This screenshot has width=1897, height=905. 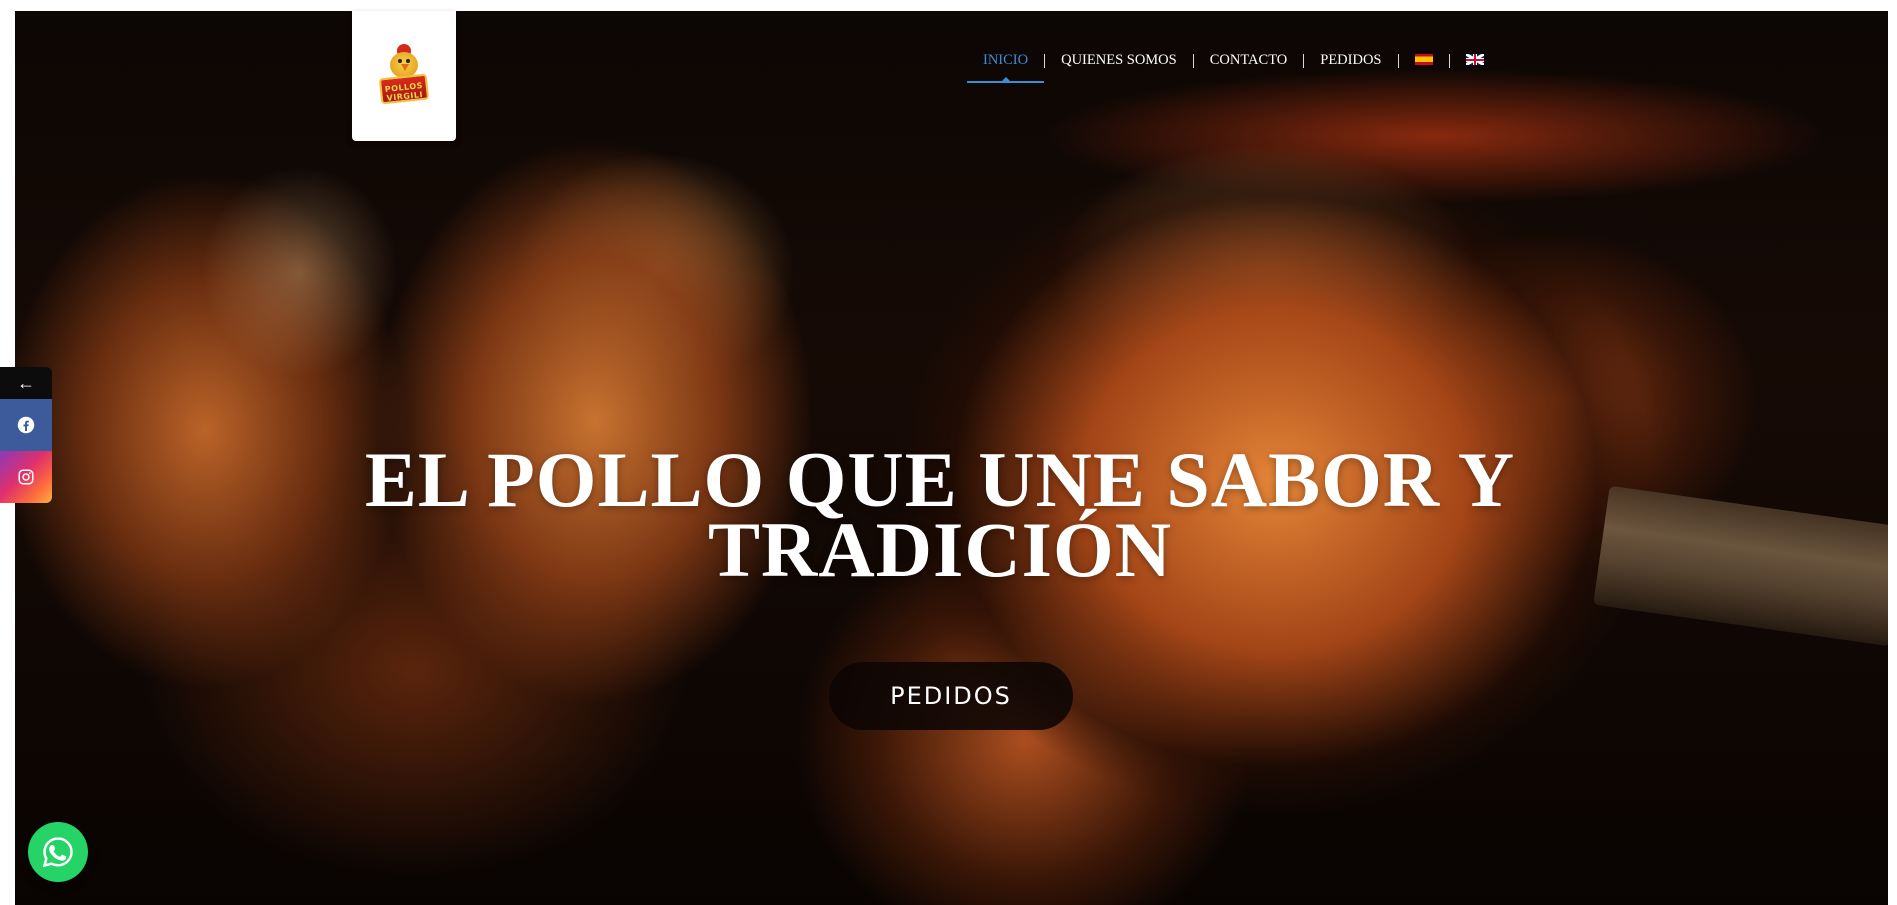 I want to click on nav-item-quienes-somos: QUIENES SOMOS, so click(x=1119, y=62).